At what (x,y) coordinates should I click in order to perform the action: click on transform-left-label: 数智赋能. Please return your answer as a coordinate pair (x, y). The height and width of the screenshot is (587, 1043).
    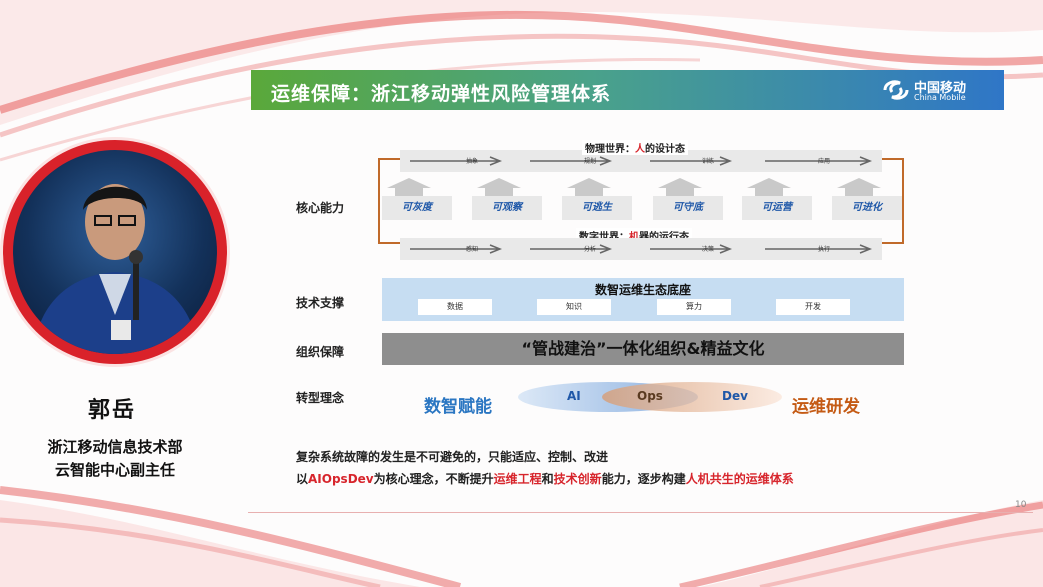
    Looking at the image, I should click on (458, 407).